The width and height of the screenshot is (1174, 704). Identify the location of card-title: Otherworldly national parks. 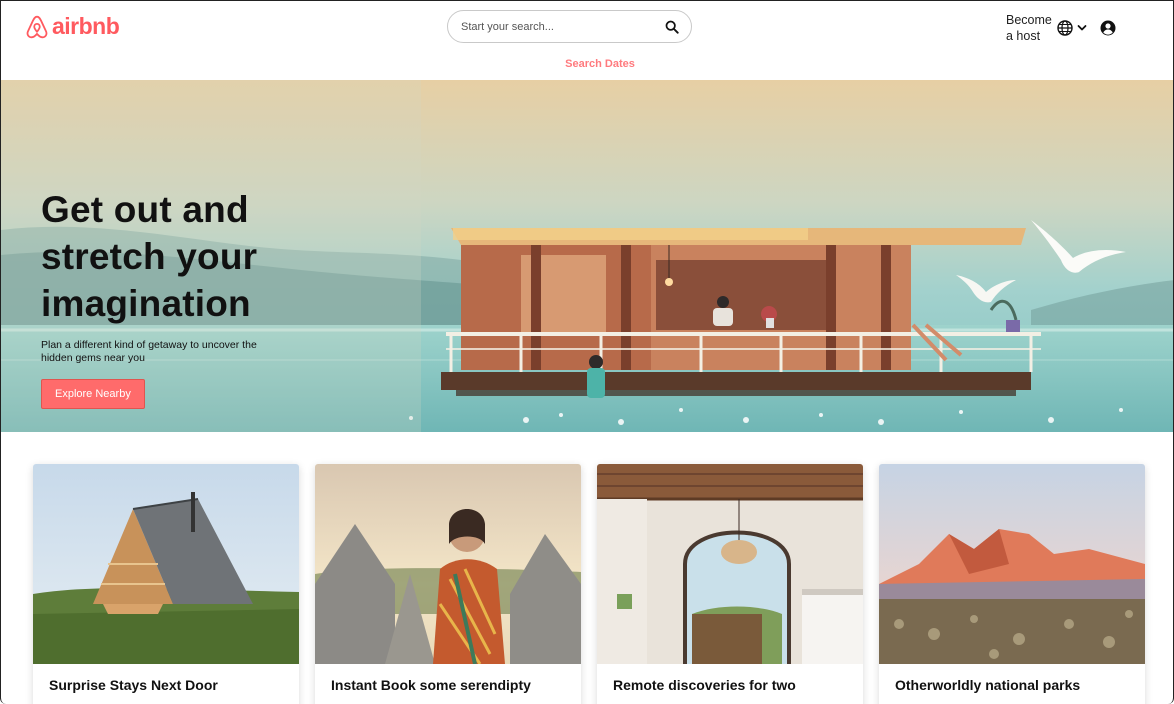
(988, 685).